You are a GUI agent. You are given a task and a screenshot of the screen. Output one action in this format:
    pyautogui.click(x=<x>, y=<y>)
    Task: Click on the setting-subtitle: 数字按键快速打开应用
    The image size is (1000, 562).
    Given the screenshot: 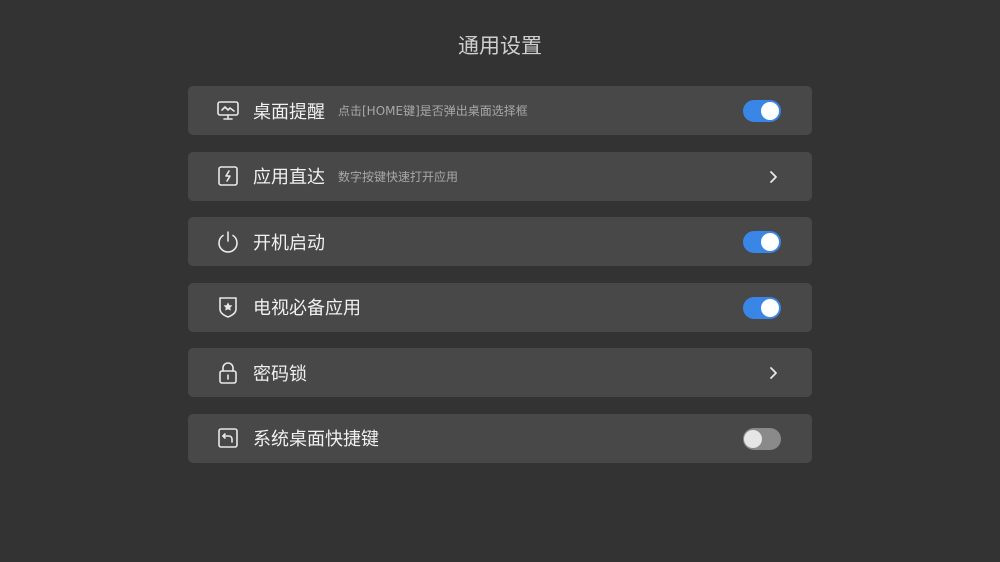 What is the action you would take?
    pyautogui.click(x=398, y=176)
    